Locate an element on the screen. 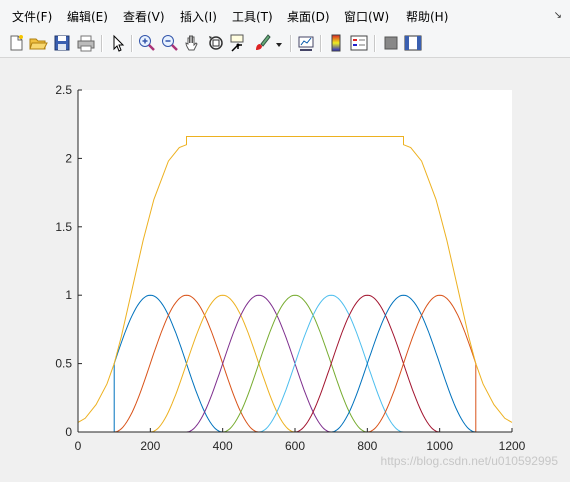 This screenshot has height=482, width=570. open-file-icon is located at coordinates (38, 43).